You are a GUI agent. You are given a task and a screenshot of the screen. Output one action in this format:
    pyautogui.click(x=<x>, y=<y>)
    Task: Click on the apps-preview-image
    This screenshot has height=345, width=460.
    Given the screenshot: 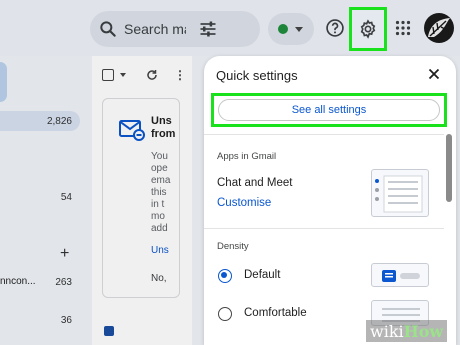 What is the action you would take?
    pyautogui.click(x=399, y=194)
    